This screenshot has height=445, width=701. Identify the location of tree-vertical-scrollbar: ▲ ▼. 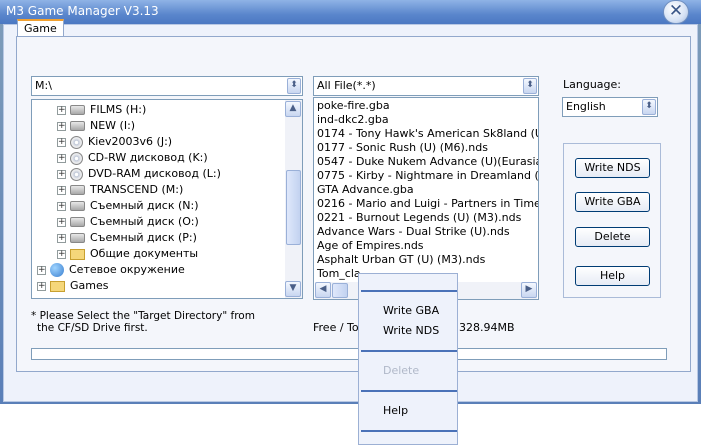
(293, 199).